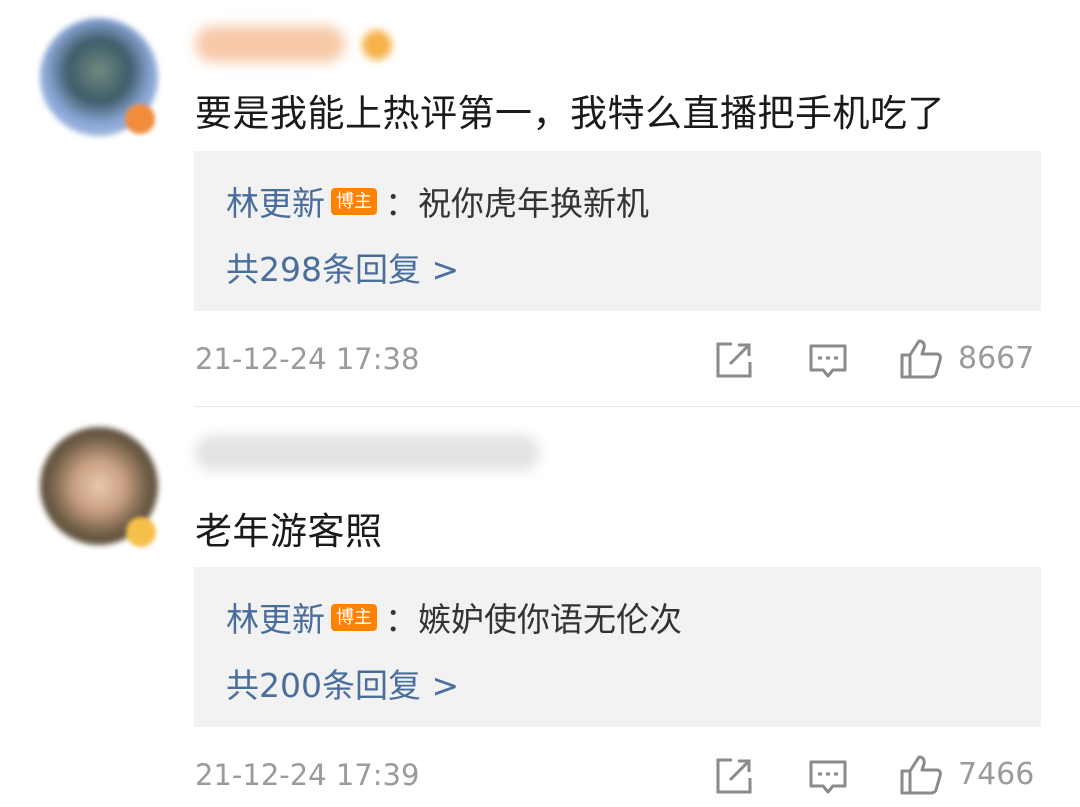 The width and height of the screenshot is (1080, 807). Describe the element at coordinates (342, 683) in the screenshot. I see `view-replies-link: 共200条回复 >` at that location.